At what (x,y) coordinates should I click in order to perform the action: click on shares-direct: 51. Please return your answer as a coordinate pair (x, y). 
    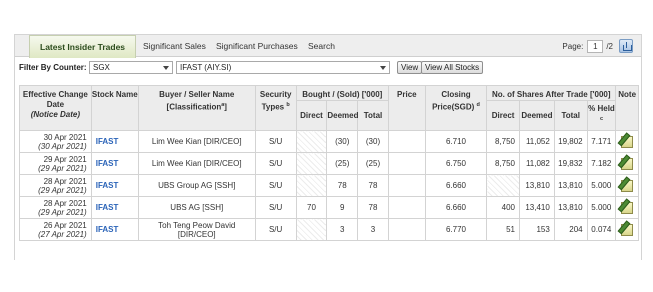
    Looking at the image, I should click on (503, 229).